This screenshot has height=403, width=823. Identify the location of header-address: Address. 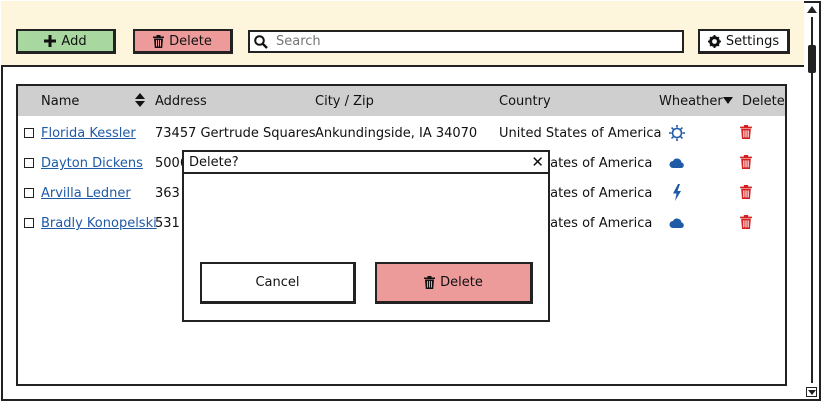
(181, 101).